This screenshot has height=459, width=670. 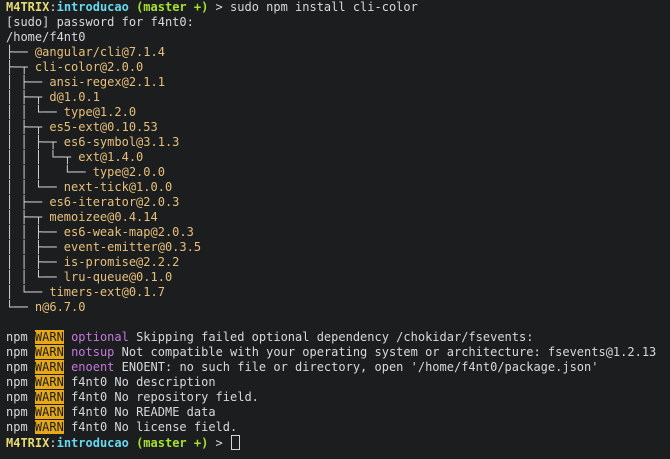 What do you see at coordinates (93, 367) in the screenshot?
I see `warn-code: enoent` at bounding box center [93, 367].